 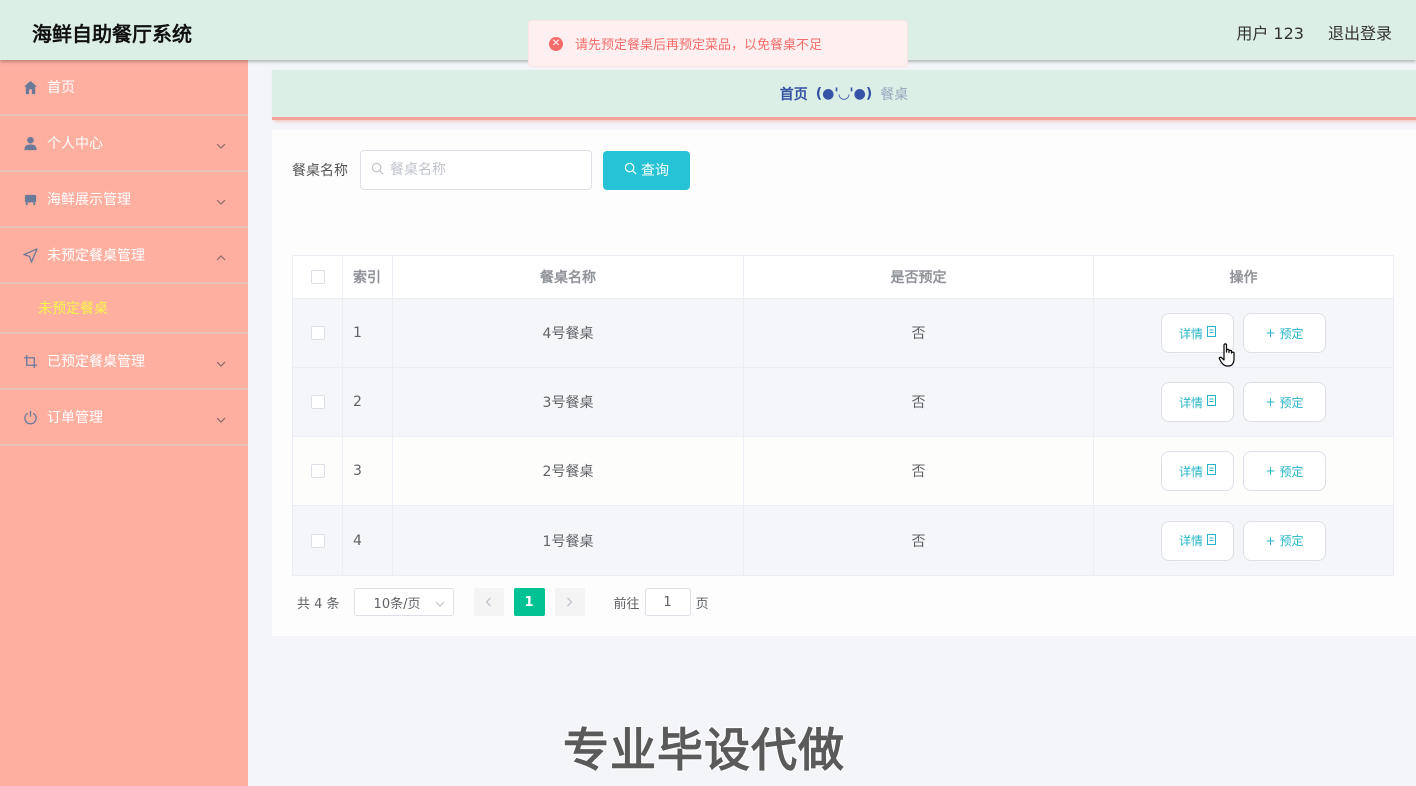 I want to click on header-actions: 操作, so click(x=1243, y=278).